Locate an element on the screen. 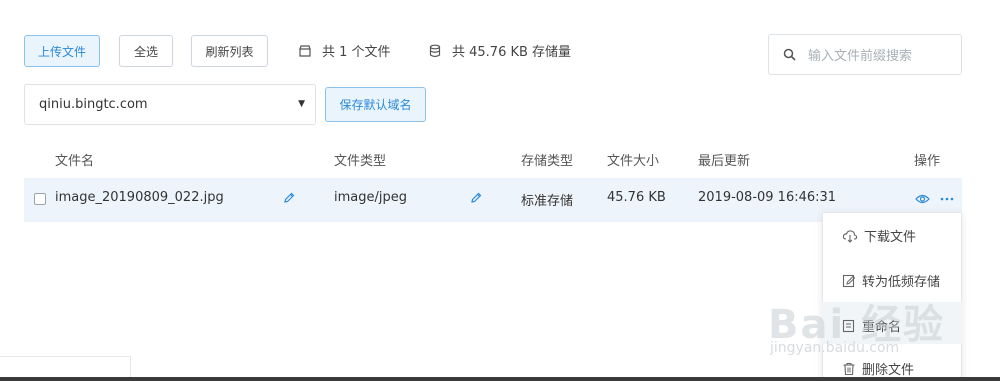 Image resolution: width=1000 pixels, height=381 pixels. domain-select: qiniu.bingtc.com ▼ is located at coordinates (170, 104).